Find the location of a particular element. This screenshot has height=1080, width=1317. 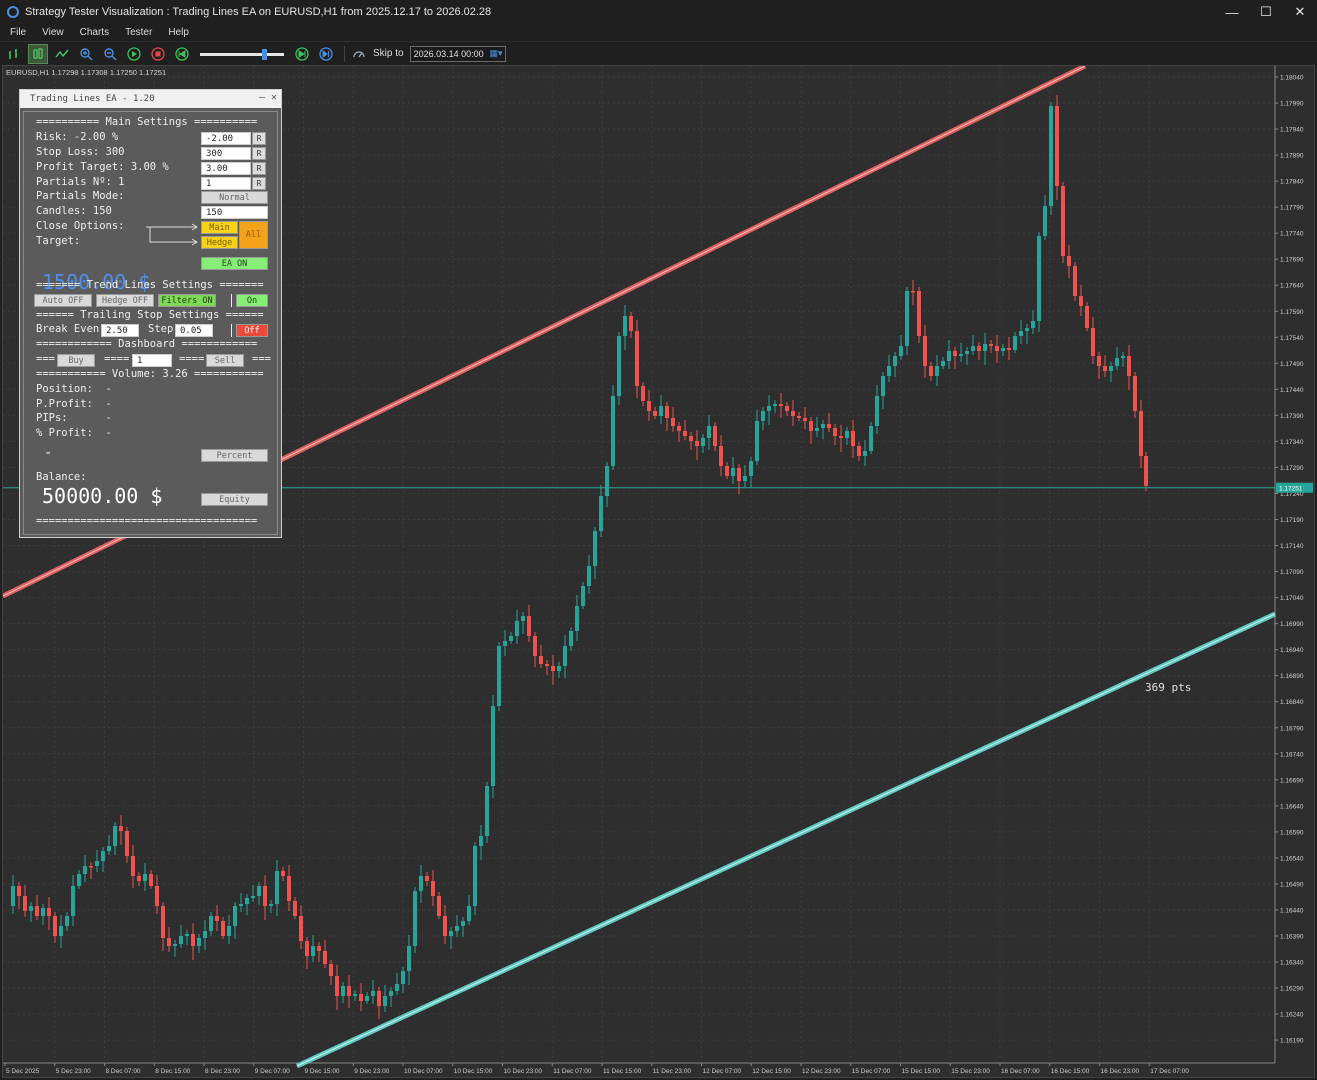

dashboard-separator: ============ Dashboard ============ is located at coordinates (147, 344).